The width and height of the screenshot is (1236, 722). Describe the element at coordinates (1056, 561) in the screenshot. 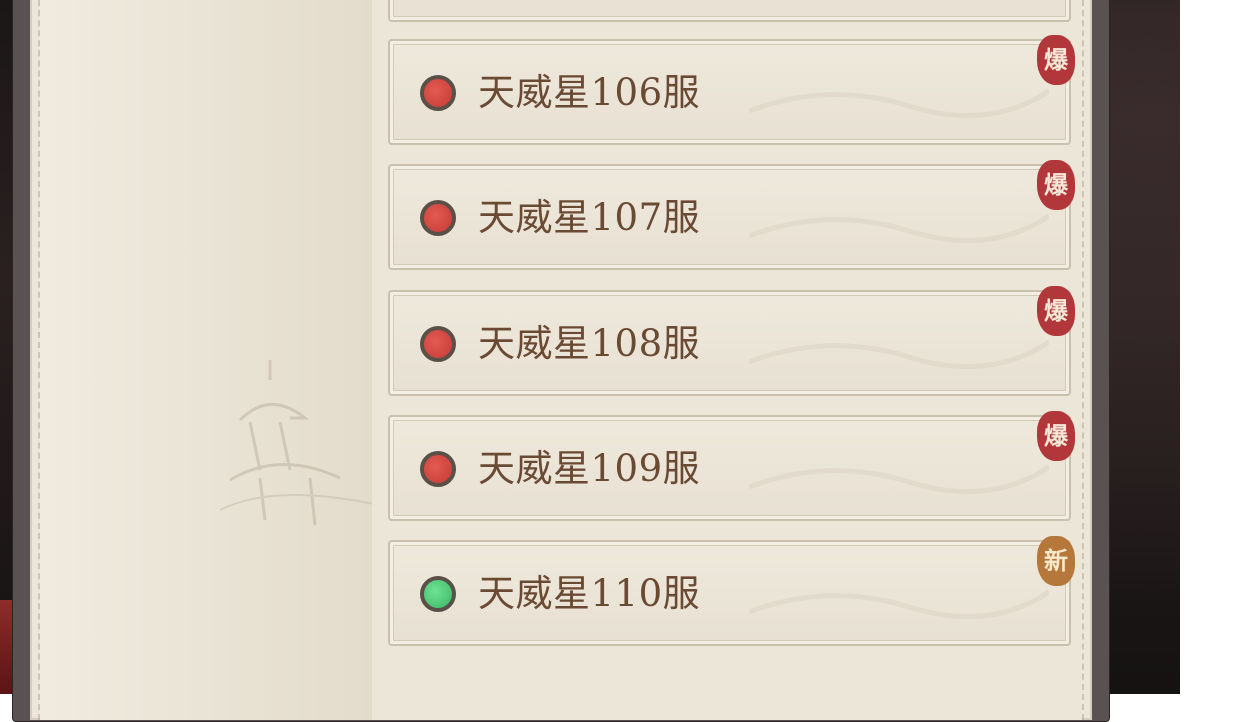

I see `new-badge-icon: 新` at that location.